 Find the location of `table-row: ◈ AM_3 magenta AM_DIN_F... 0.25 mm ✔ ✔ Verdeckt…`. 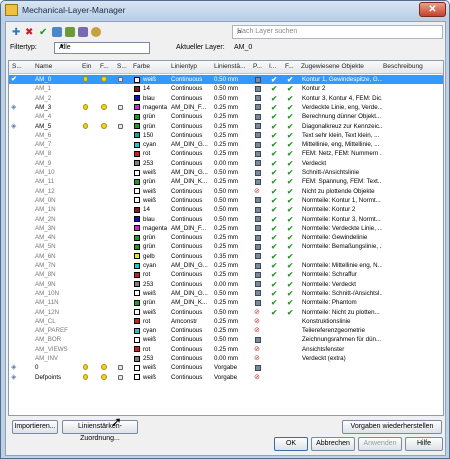

table-row: ◈ AM_3 magenta AM_DIN_F... 0.25 mm ✔ ✔ Verdeckt… is located at coordinates (226, 107).